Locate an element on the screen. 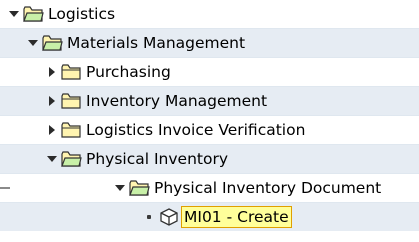 The height and width of the screenshot is (242, 419). tree-node-logistics-invoice-verification: Logistics Invoice Verification is located at coordinates (209, 130).